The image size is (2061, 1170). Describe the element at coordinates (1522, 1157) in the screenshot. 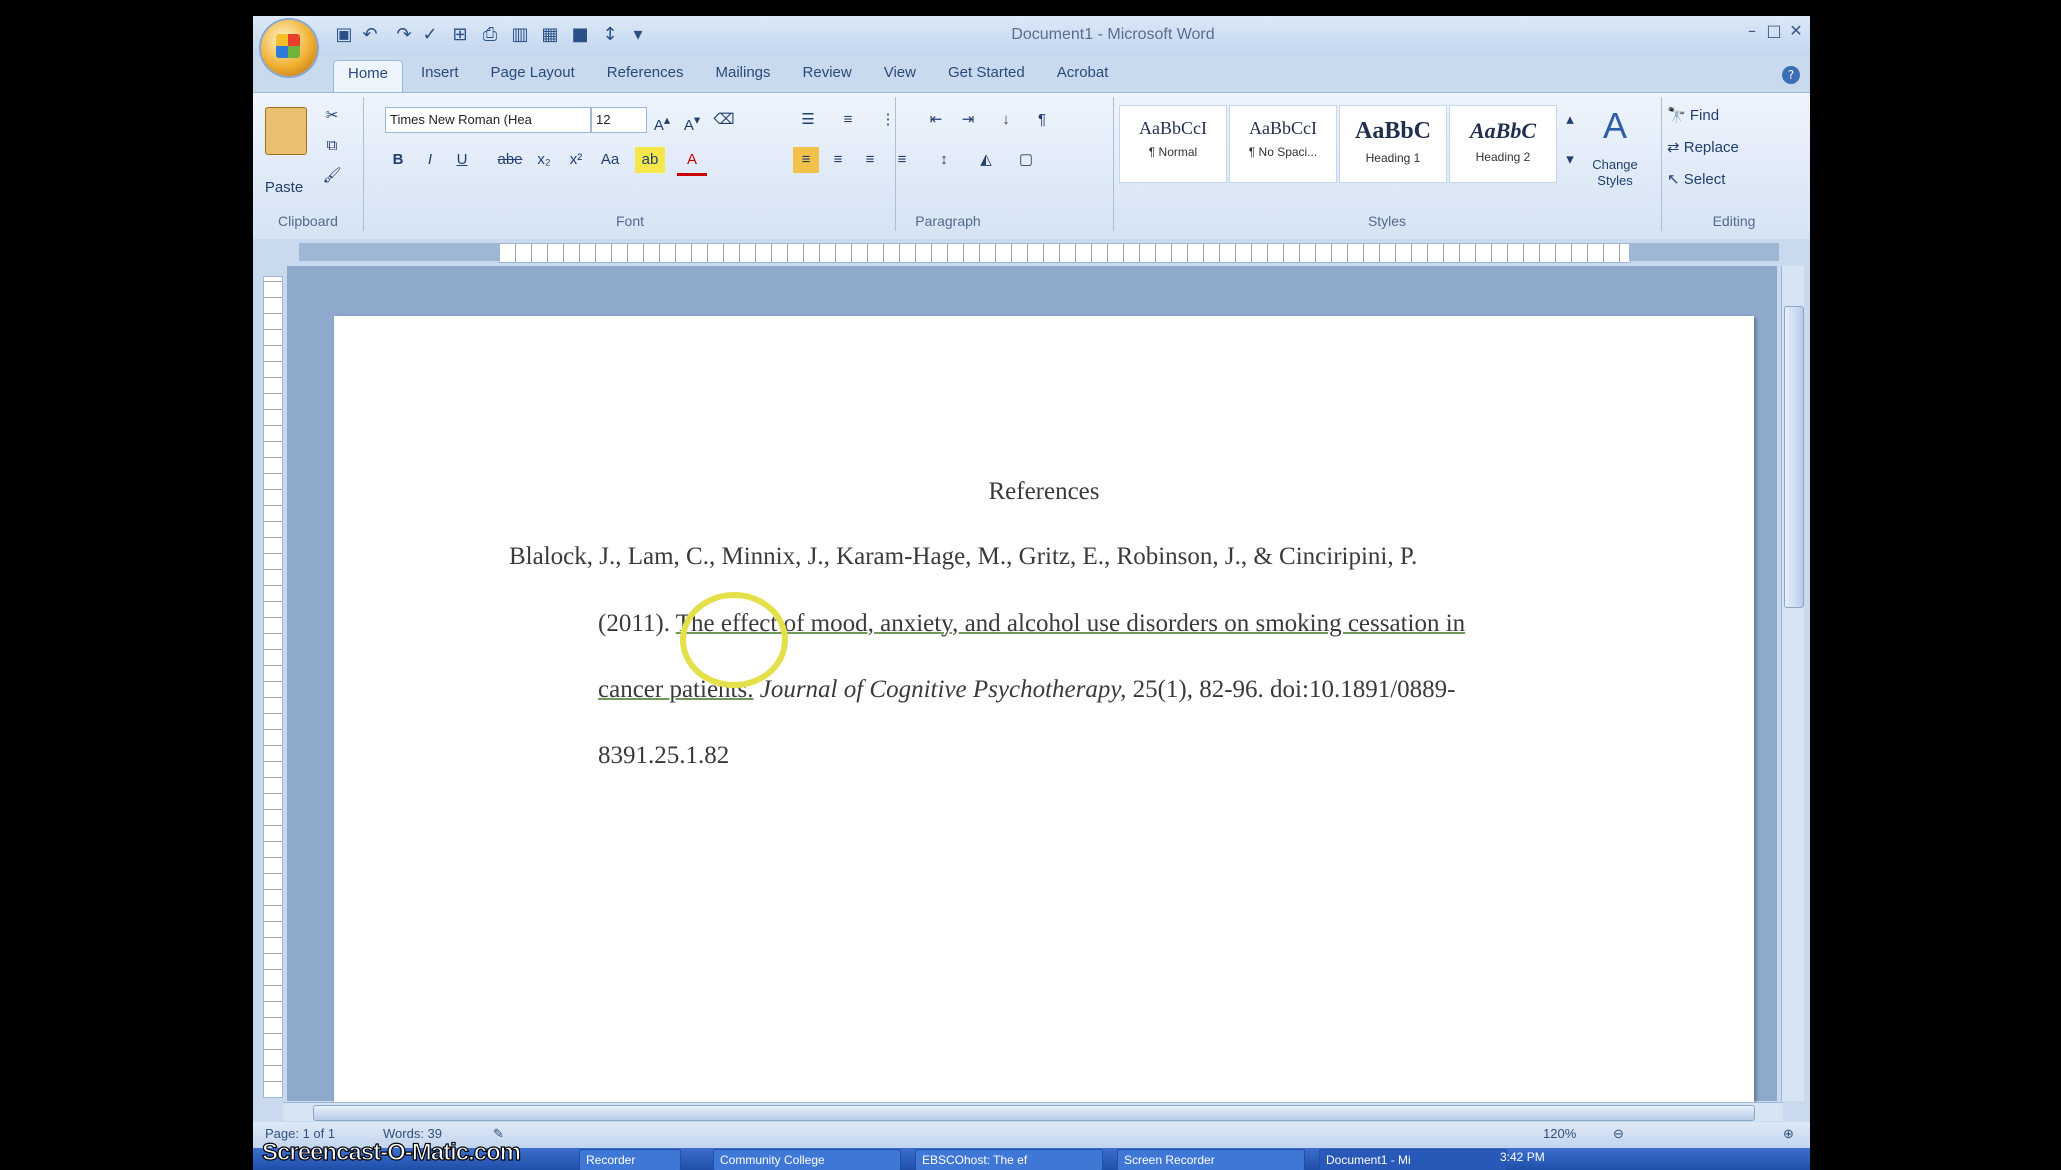

I see `system-tray-clock: 3:42 PM` at that location.